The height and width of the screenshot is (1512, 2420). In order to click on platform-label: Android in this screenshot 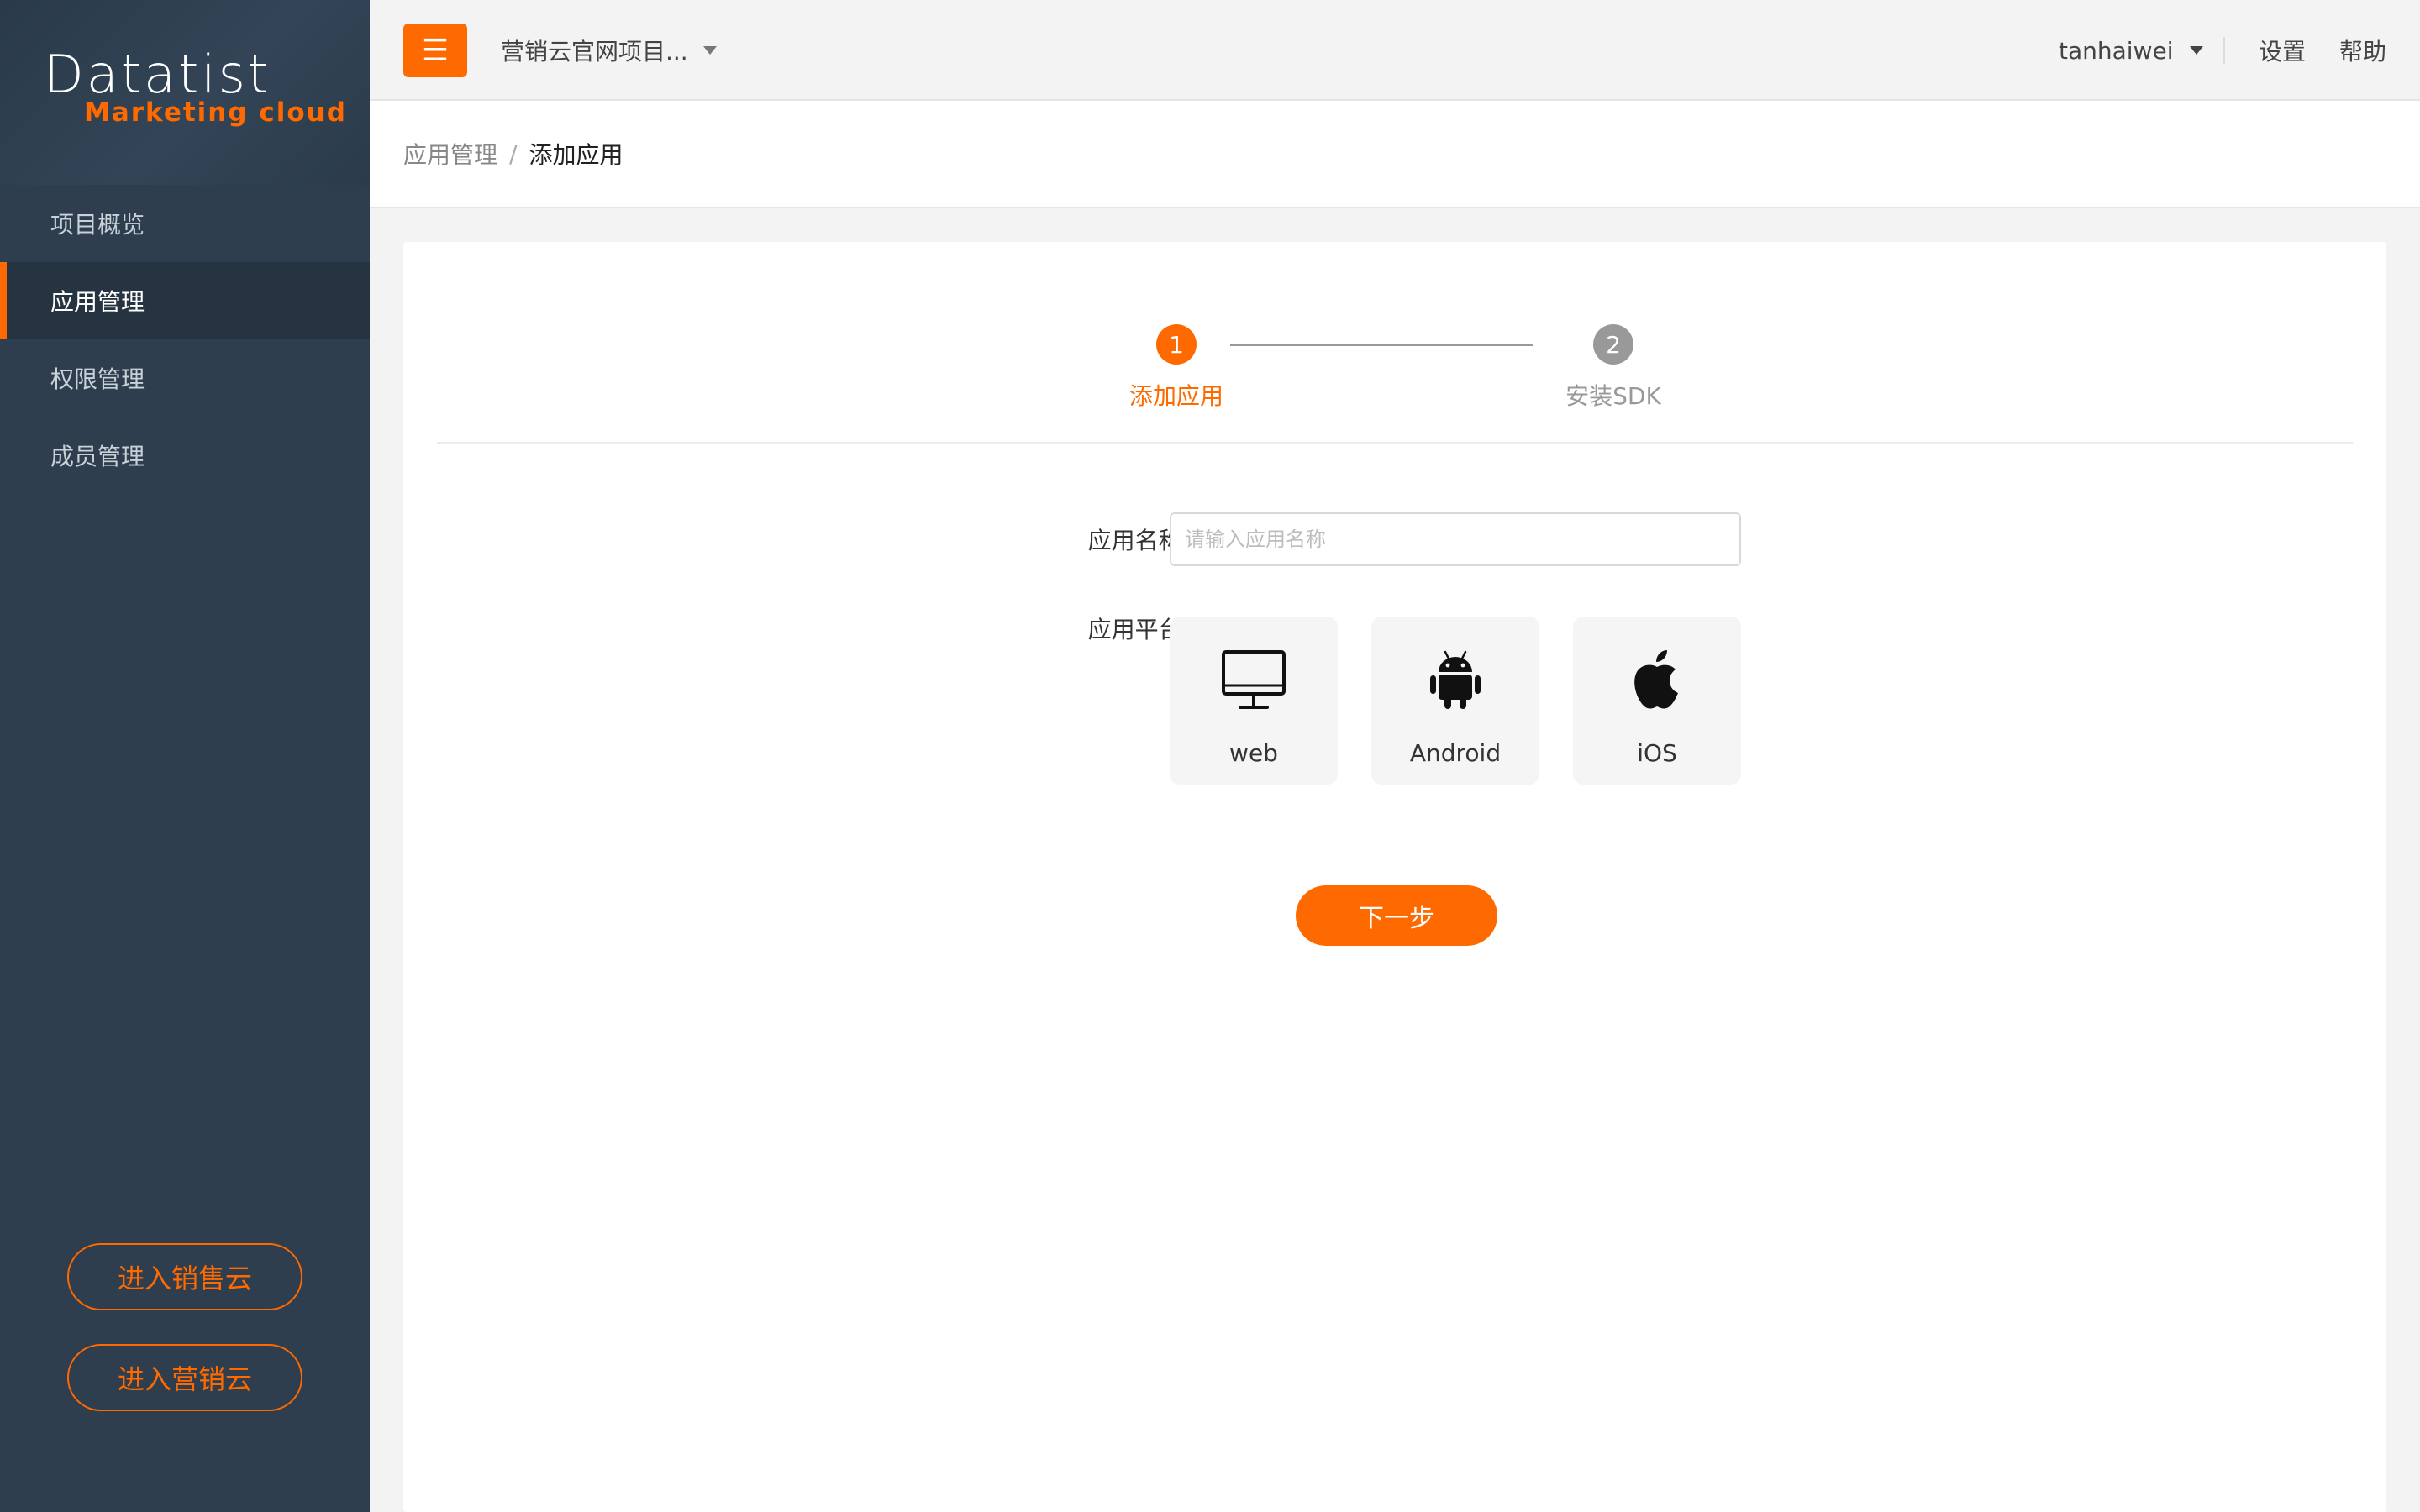, I will do `click(1455, 753)`.